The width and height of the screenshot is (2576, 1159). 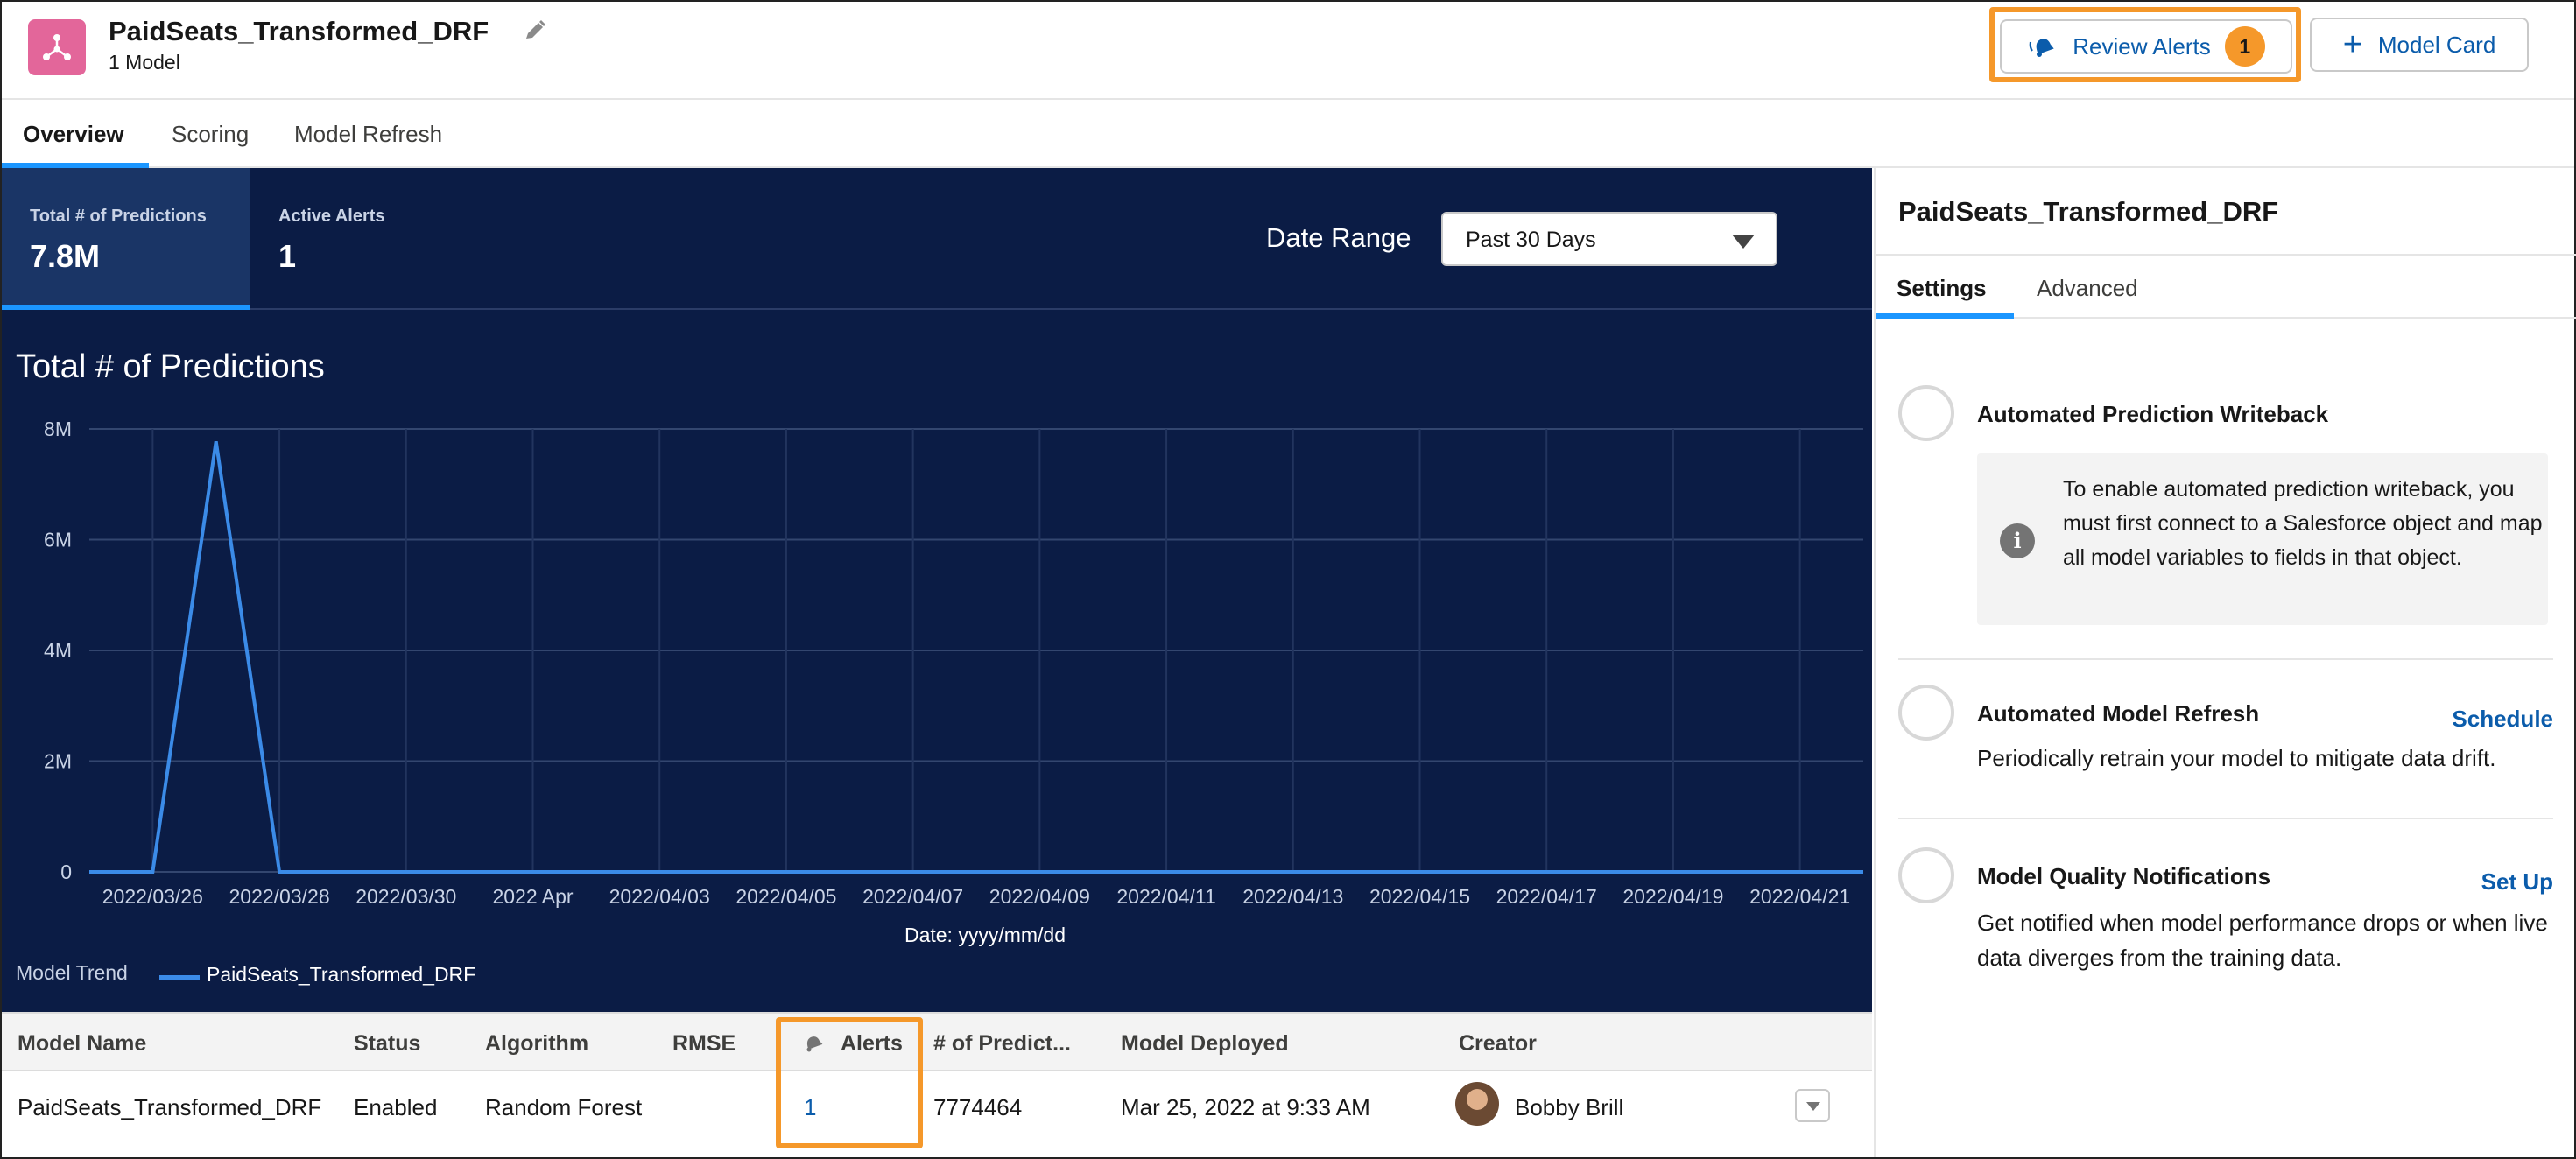 I want to click on col-status: Status, so click(x=387, y=1044).